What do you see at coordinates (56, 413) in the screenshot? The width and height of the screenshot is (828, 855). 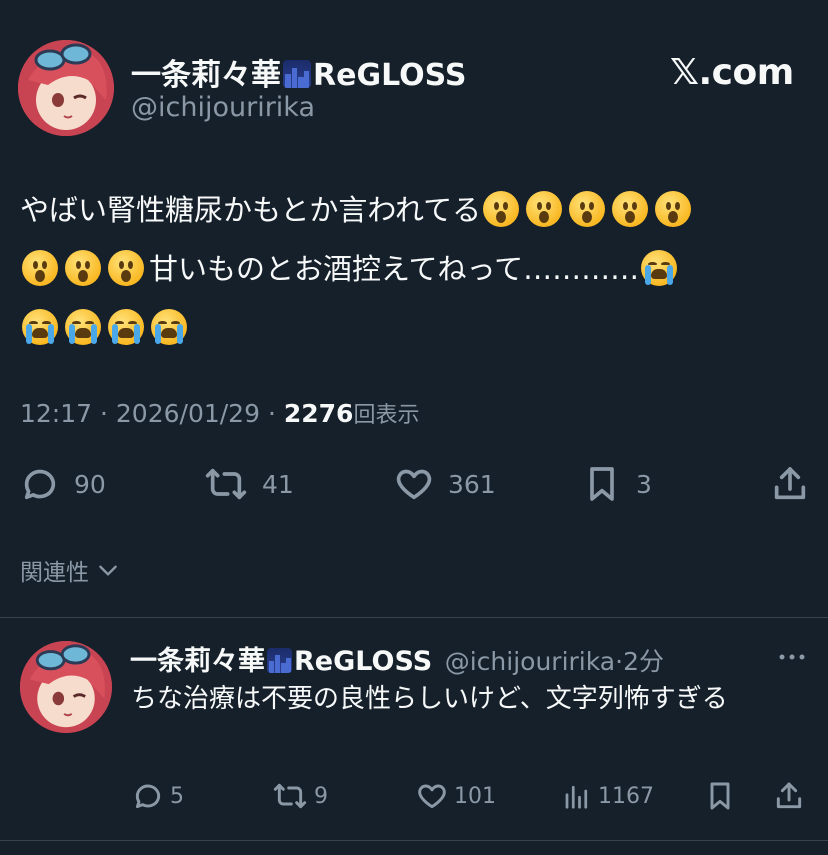 I see `tweet-time: 12:17` at bounding box center [56, 413].